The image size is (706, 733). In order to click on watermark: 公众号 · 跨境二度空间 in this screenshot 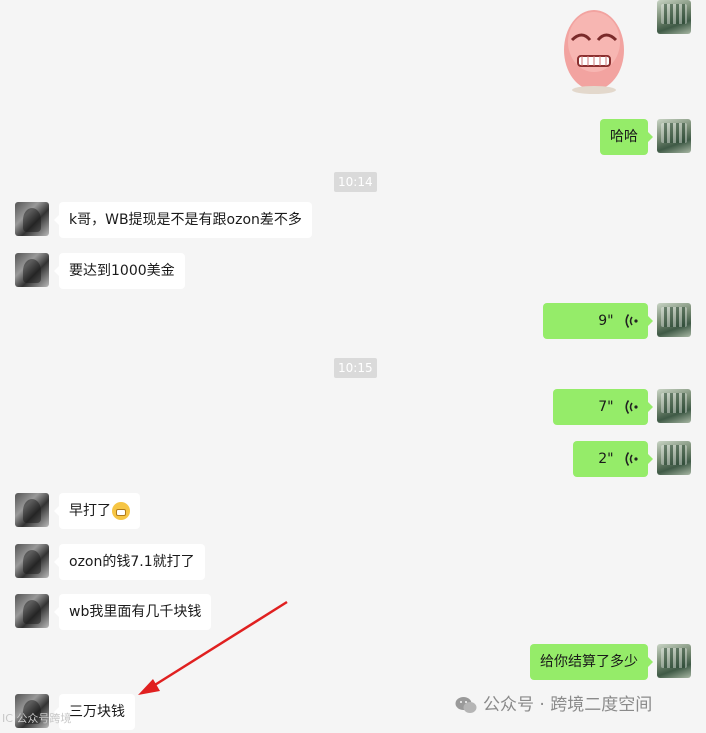, I will do `click(553, 705)`.